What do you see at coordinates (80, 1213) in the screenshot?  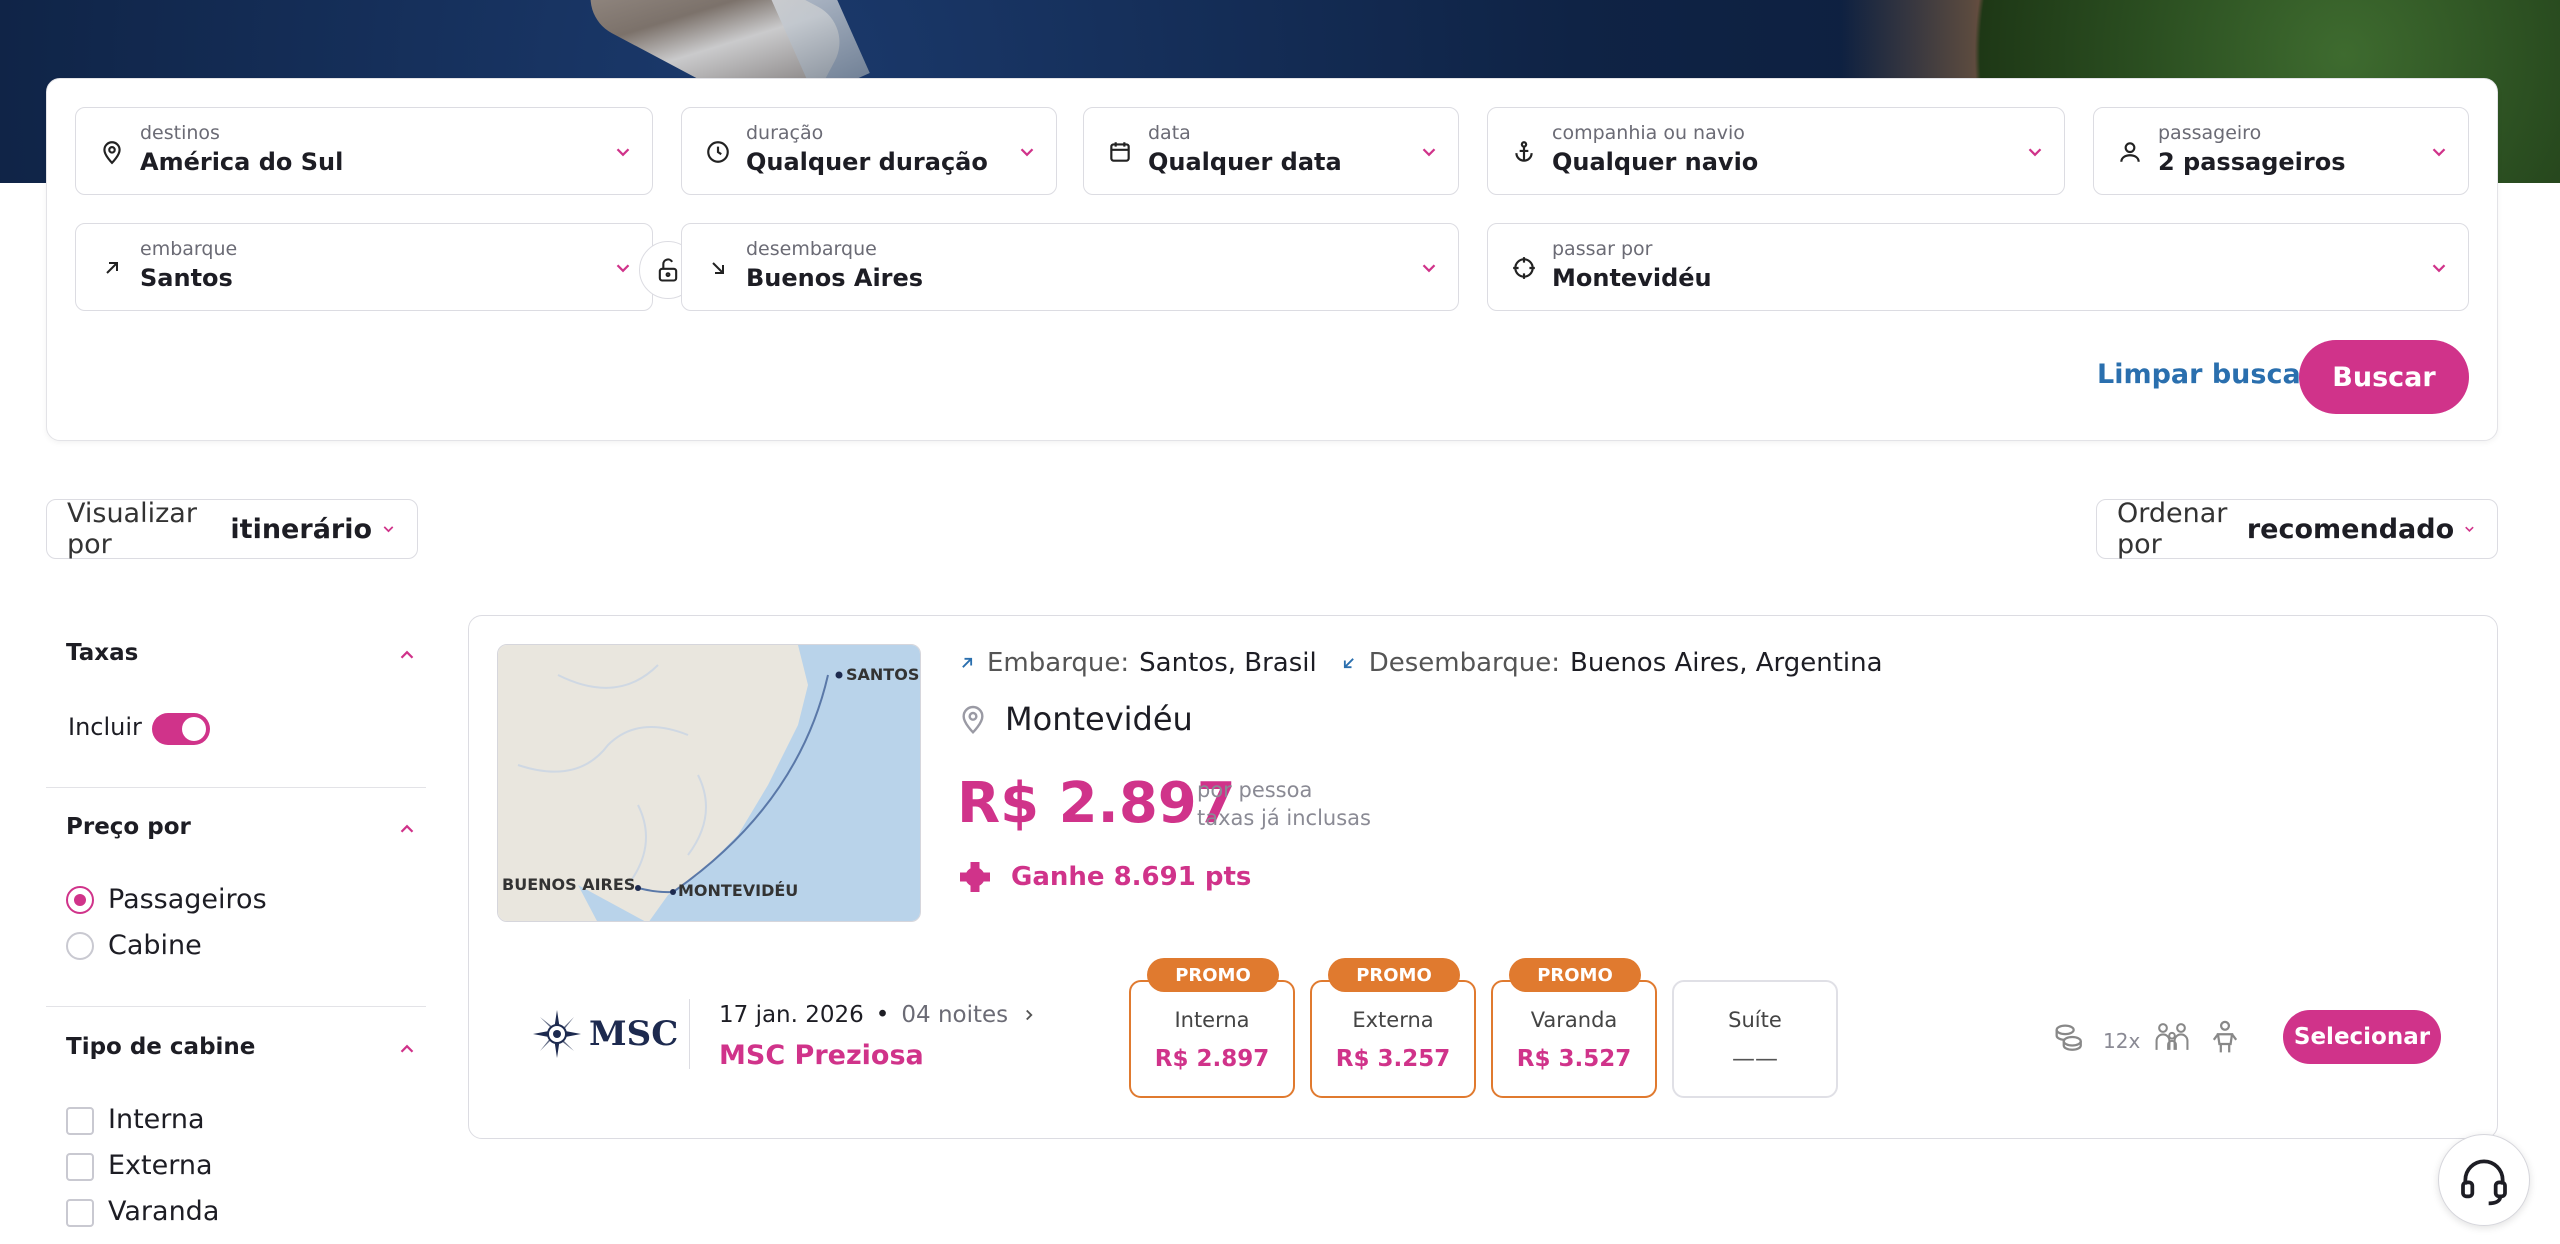 I see `checkbox-varanda` at bounding box center [80, 1213].